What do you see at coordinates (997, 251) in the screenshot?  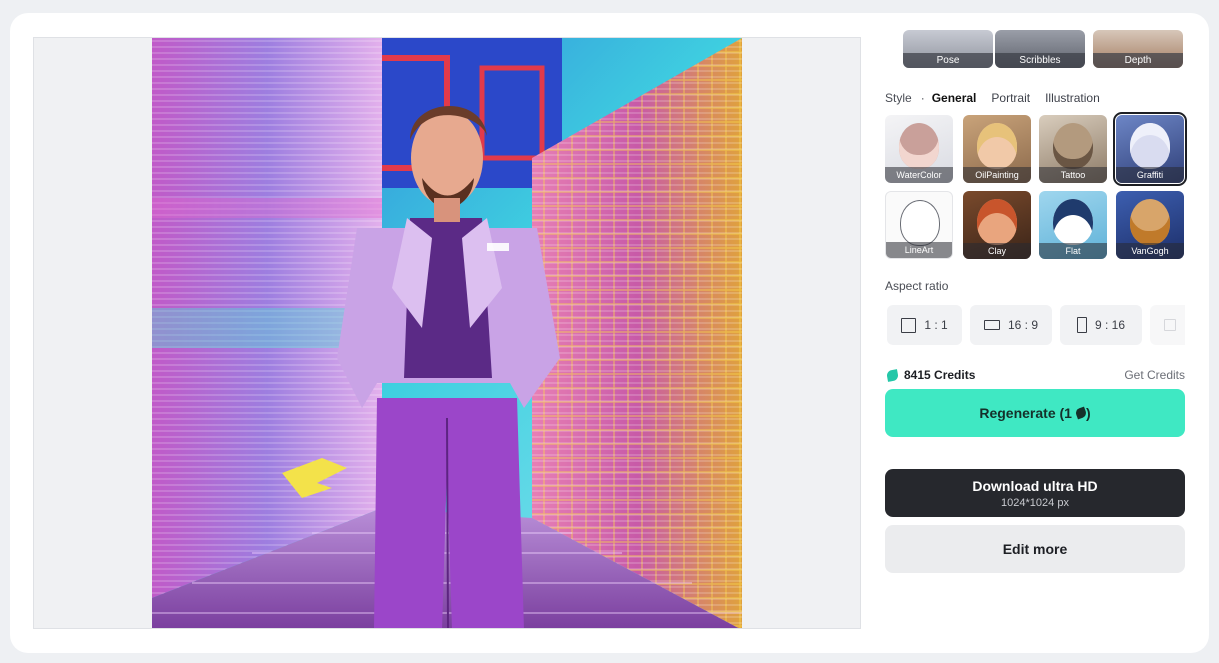 I see `style-clay-label: Clay` at bounding box center [997, 251].